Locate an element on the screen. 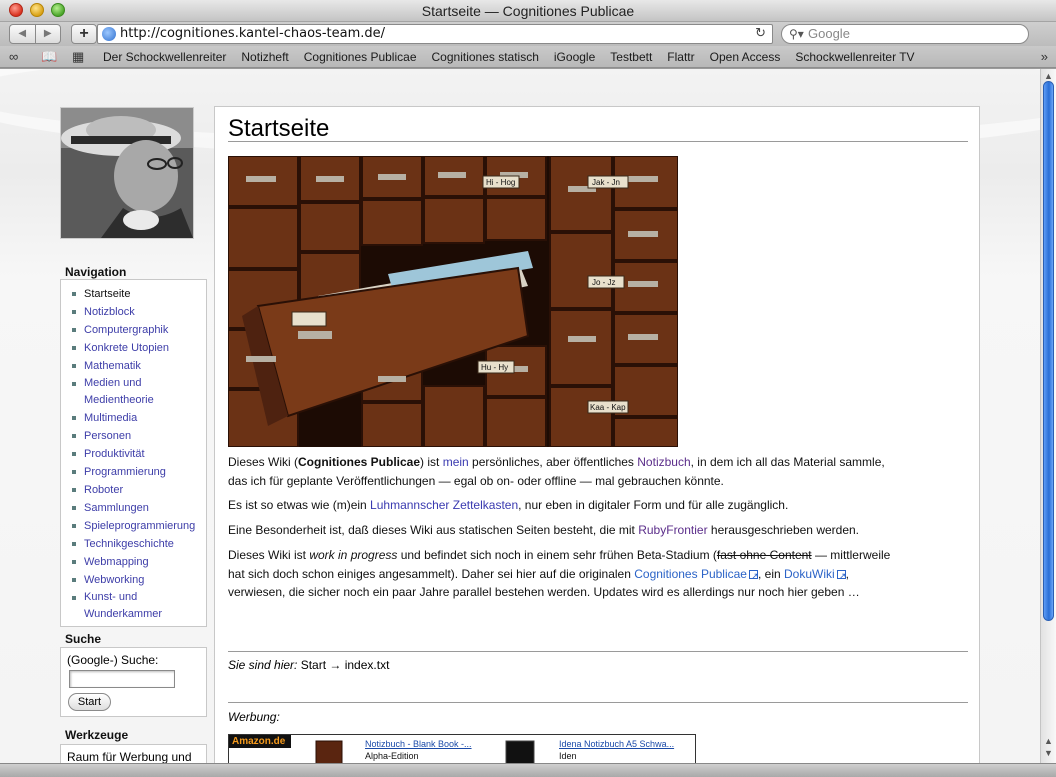  bookmark-item: Der Schockwellenreiter is located at coordinates (164, 57).